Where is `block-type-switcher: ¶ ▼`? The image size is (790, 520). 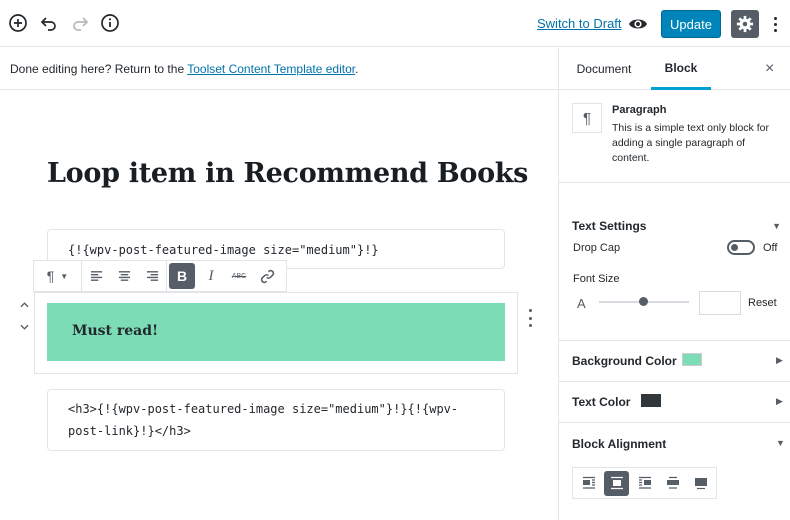
block-type-switcher: ¶ ▼ is located at coordinates (58, 276).